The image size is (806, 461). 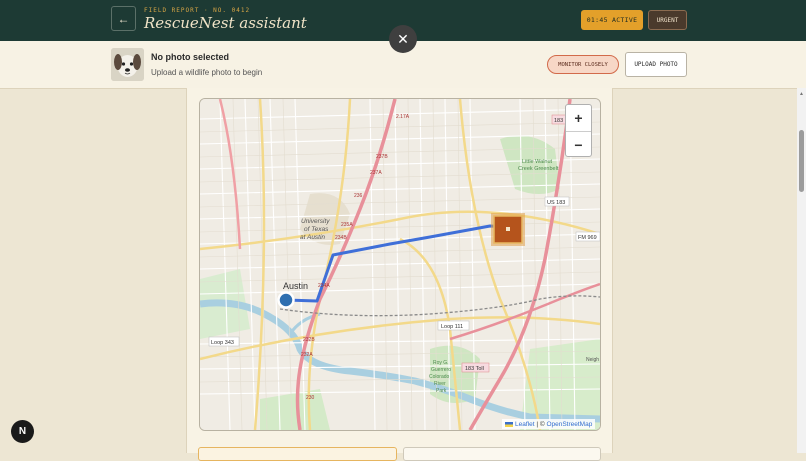 I want to click on option-card-selected, so click(x=297, y=454).